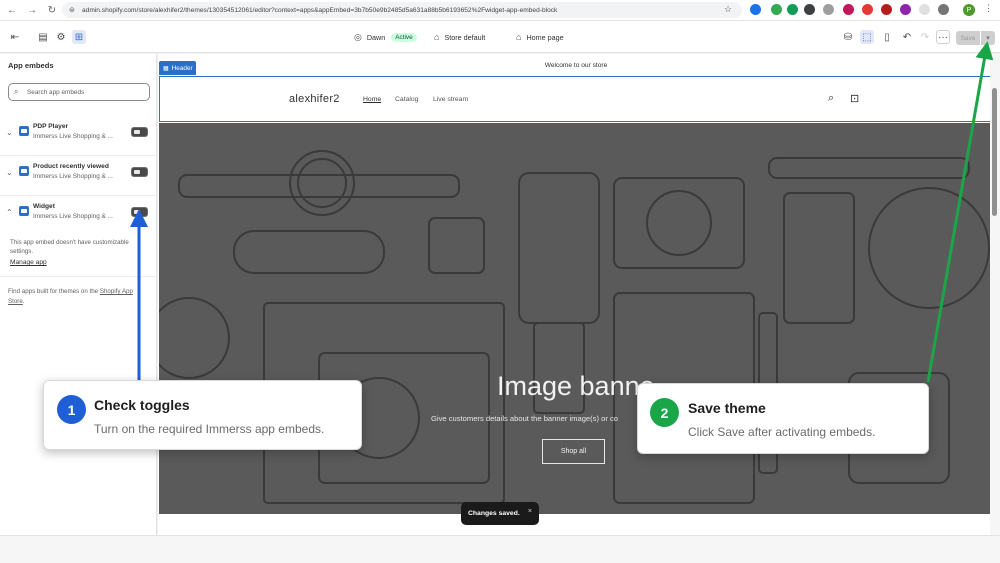 This screenshot has width=1000, height=563. Describe the element at coordinates (545, 37) in the screenshot. I see `home-page-label: Home page` at that location.